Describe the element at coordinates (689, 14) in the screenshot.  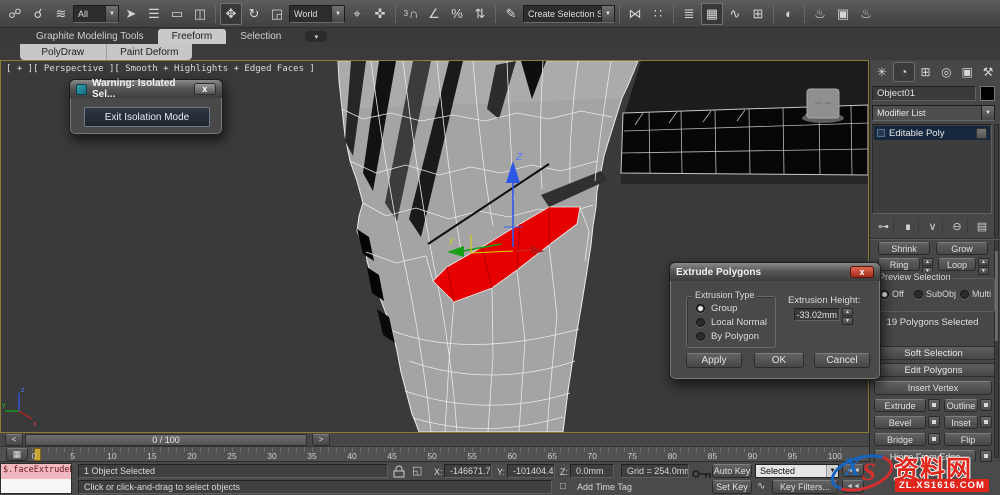
I see `layer-manager-icon: ≣` at that location.